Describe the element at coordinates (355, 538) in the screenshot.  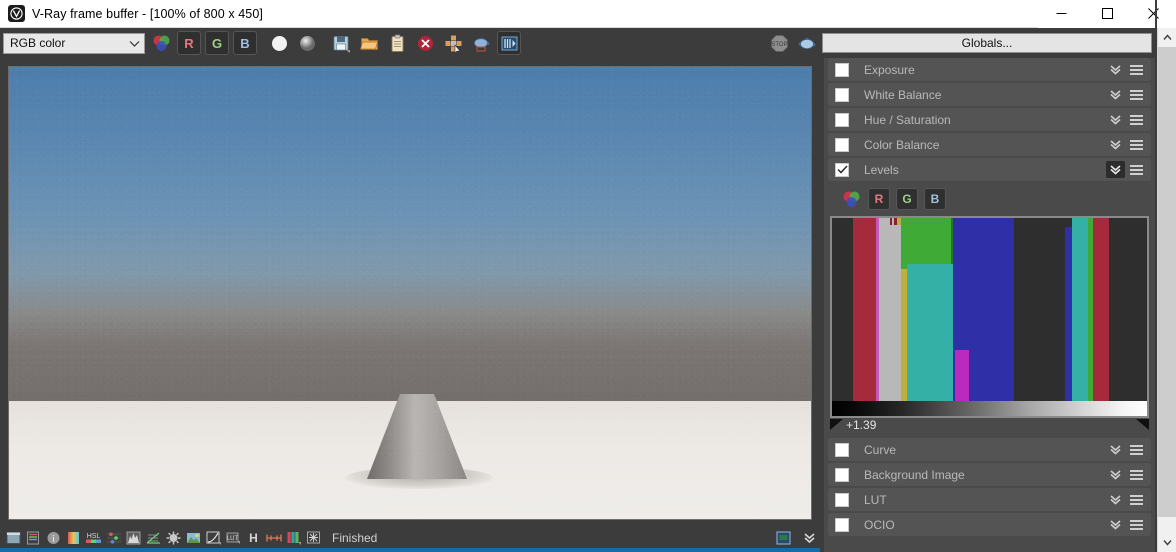
I see `status-text: Finished` at that location.